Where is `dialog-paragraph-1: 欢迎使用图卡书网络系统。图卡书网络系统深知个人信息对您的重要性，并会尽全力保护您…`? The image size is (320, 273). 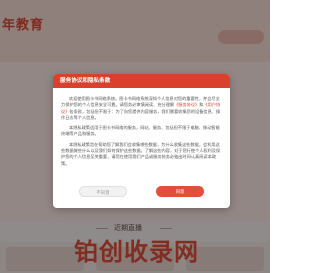
dialog-paragraph-1: 欢迎使用图卡书网络系统。图卡书网络系统深知个人信息对您的重要性，并会尽全力保护您… is located at coordinates (141, 108).